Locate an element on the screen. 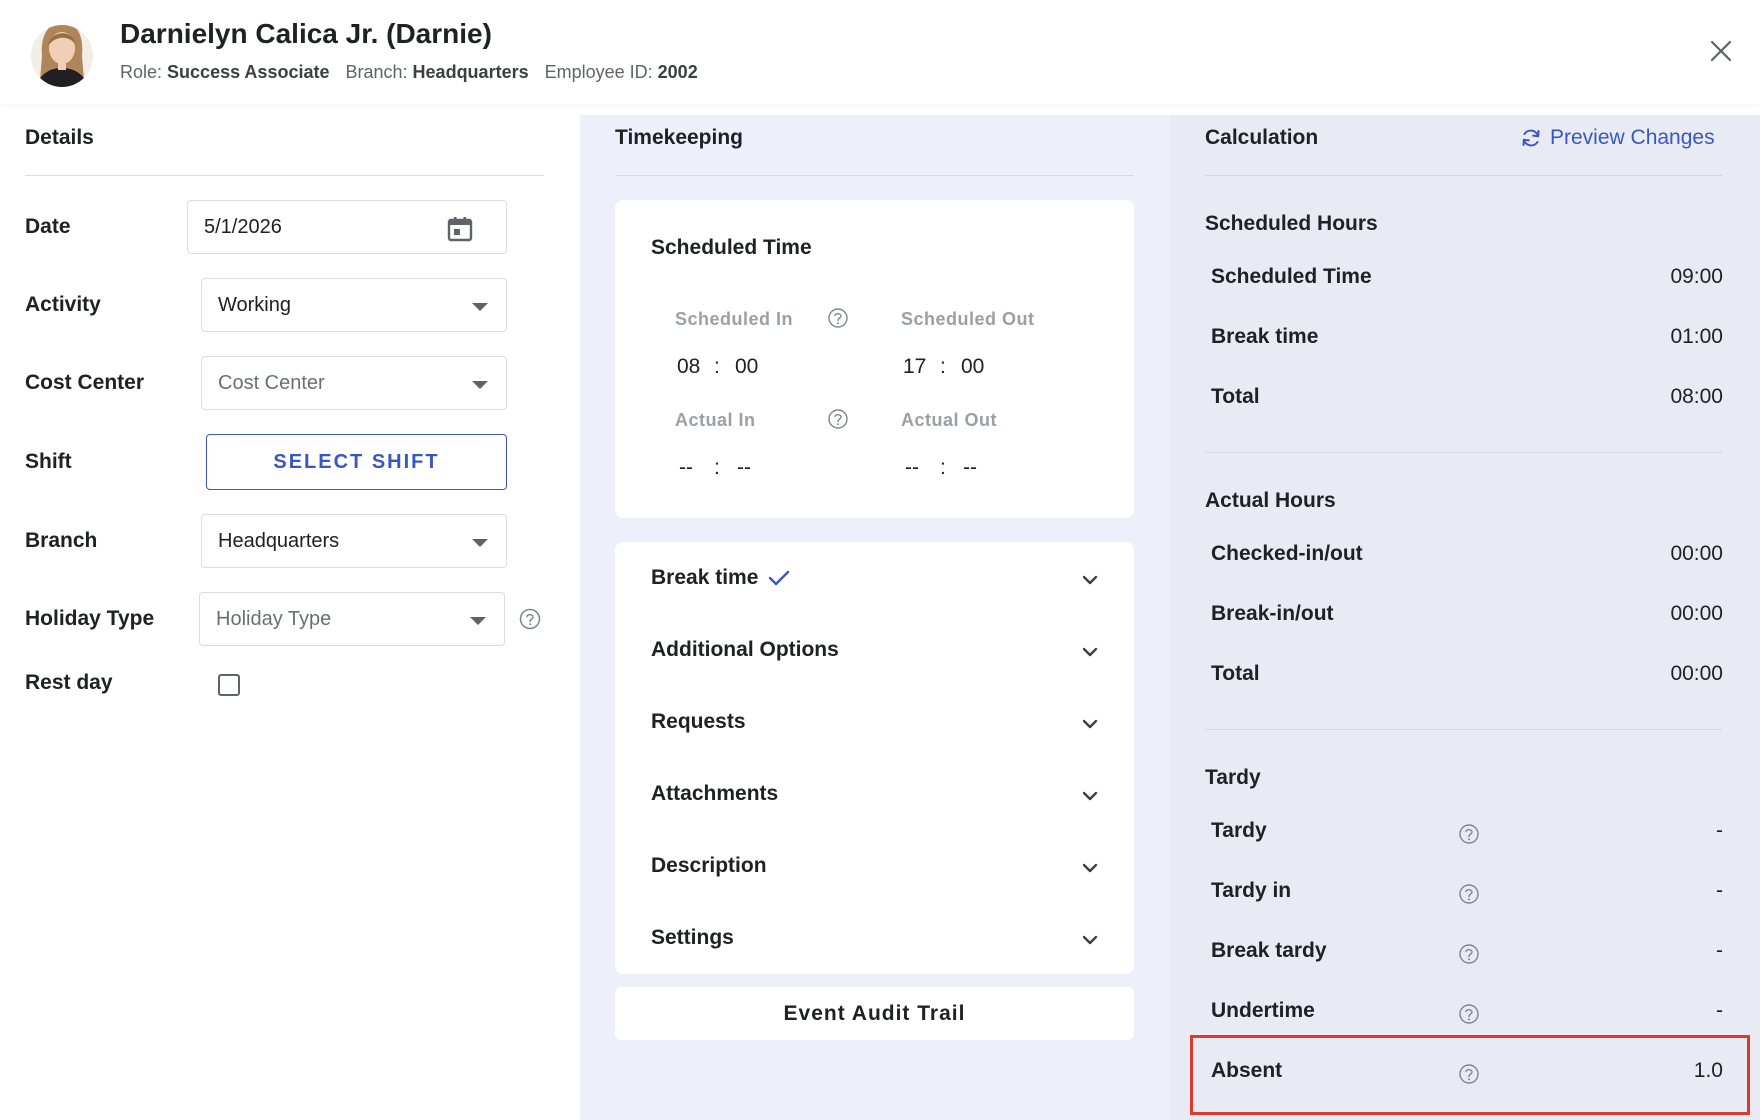 Image resolution: width=1760 pixels, height=1120 pixels. rest-day-label: Rest day is located at coordinates (69, 682).